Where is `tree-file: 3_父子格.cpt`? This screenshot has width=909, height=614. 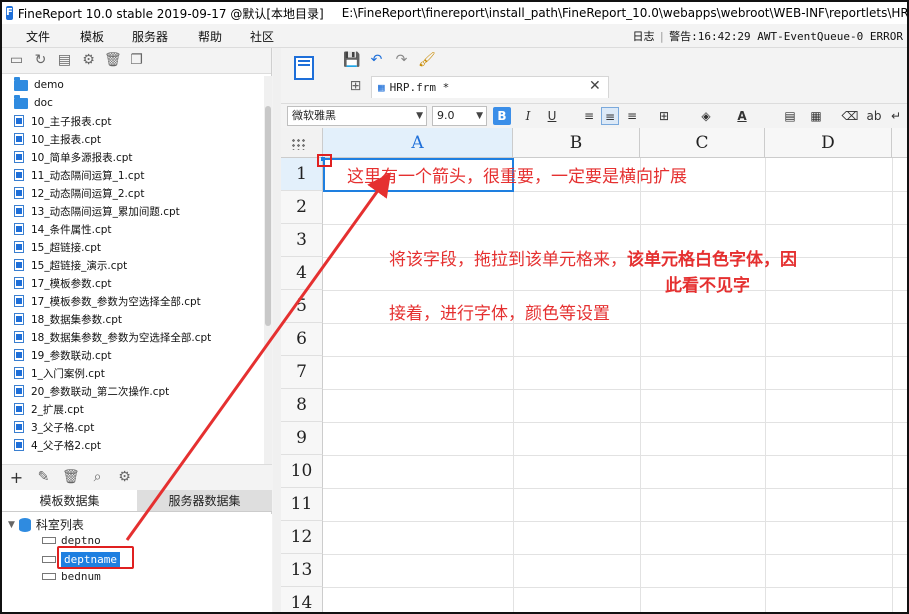
tree-file: 3_父子格.cpt is located at coordinates (133, 427).